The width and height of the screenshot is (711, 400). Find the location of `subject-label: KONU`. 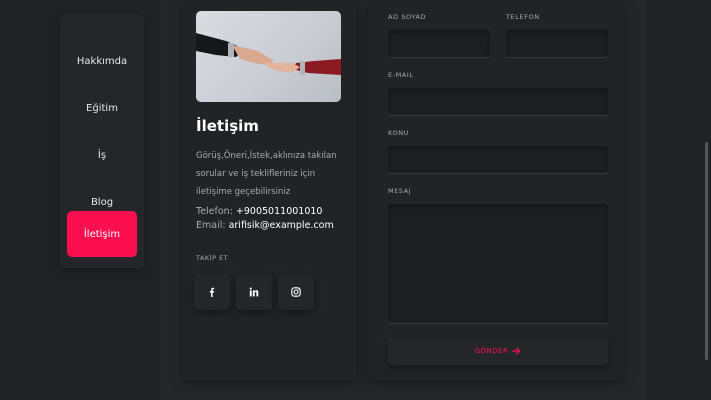

subject-label: KONU is located at coordinates (399, 133).